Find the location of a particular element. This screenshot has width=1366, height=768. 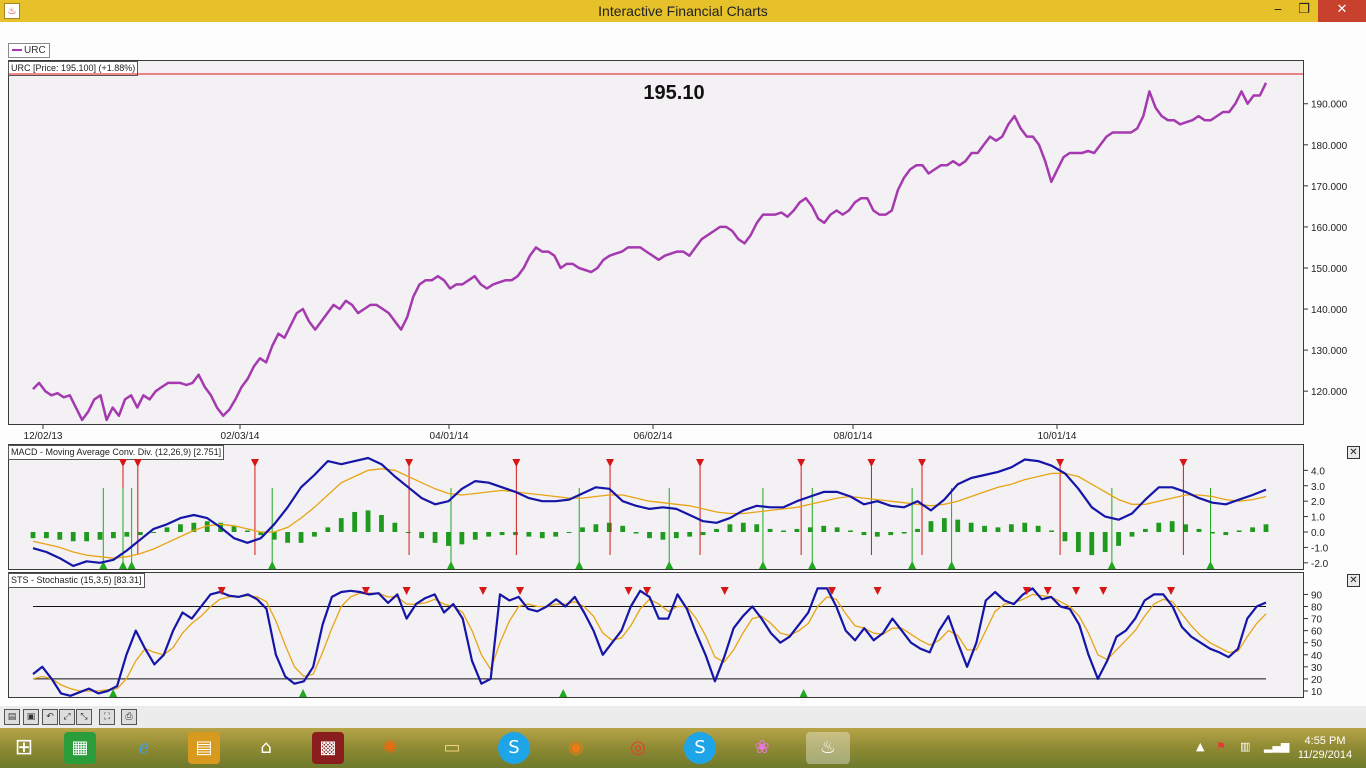

sts-y-tick-label: 50 is located at coordinates (1317, 644).